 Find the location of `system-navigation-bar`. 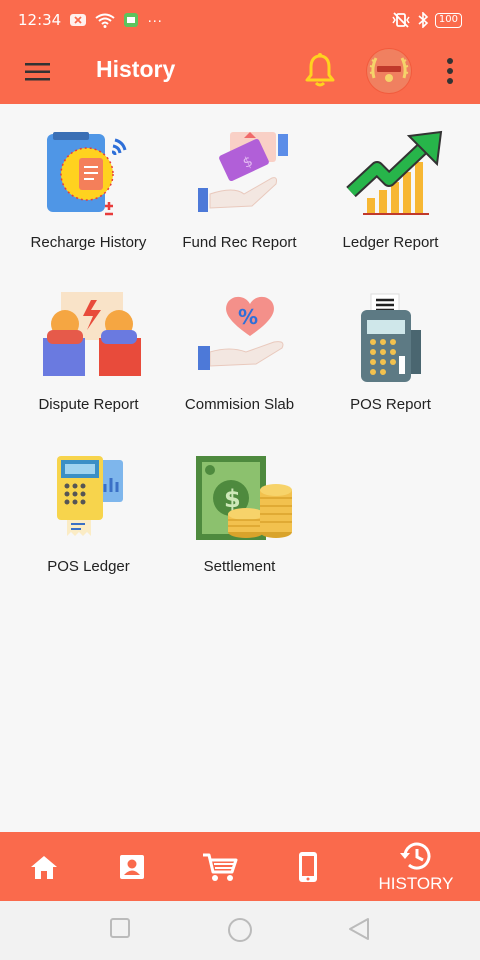

system-navigation-bar is located at coordinates (240, 930).